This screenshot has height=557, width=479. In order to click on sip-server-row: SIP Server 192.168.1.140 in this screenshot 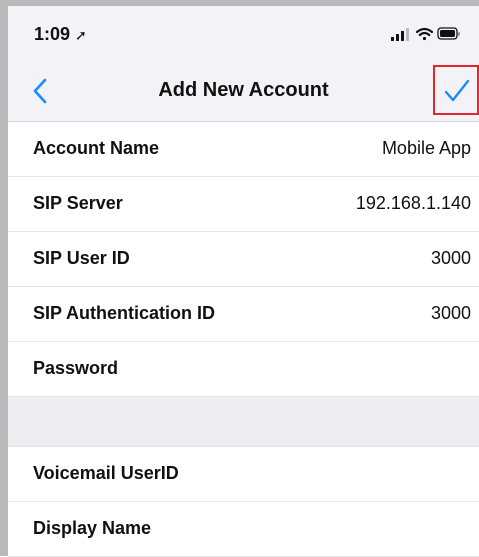, I will do `click(243, 204)`.